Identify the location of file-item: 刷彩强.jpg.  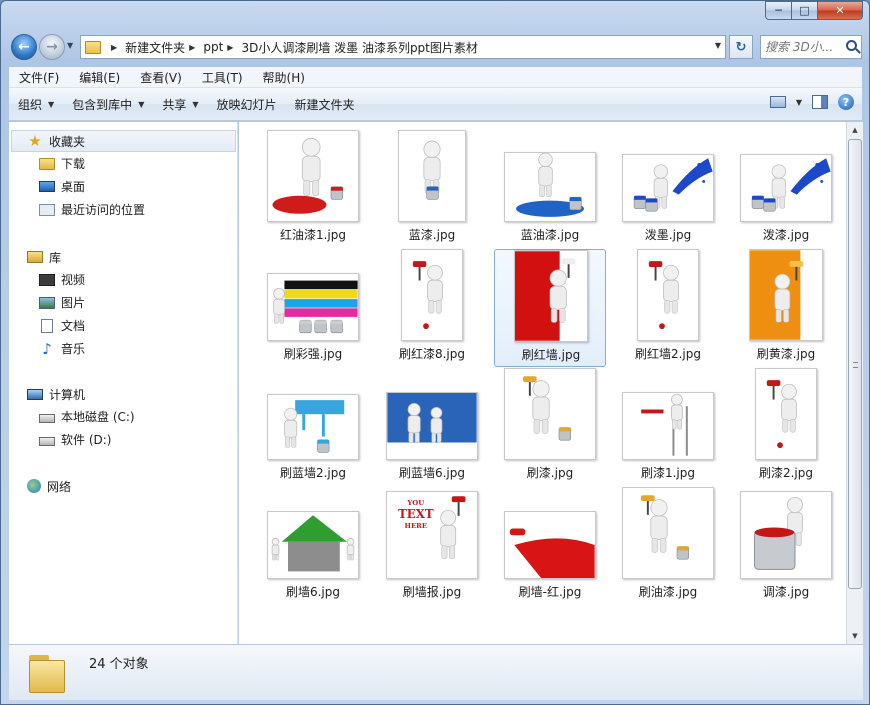
(313, 308).